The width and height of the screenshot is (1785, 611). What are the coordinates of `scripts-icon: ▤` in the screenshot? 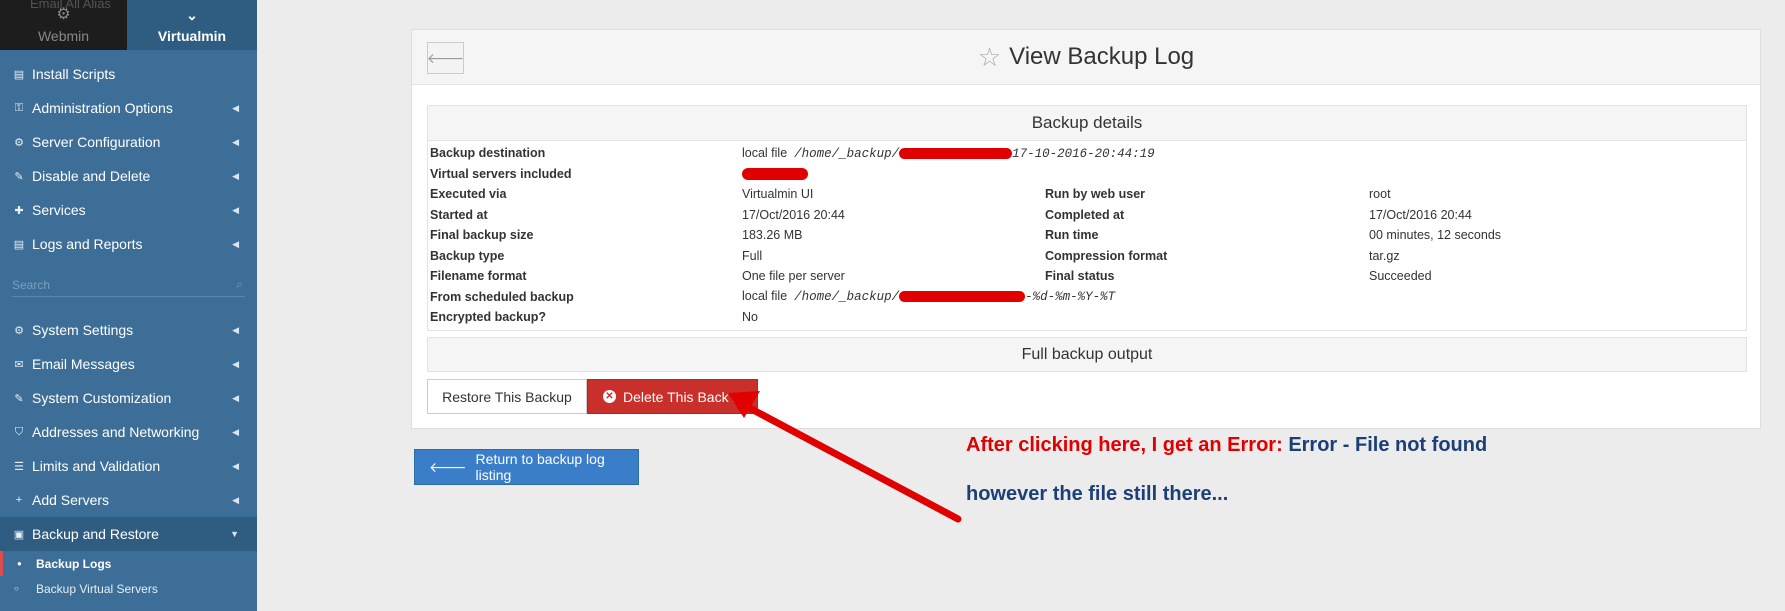 It's located at (19, 74).